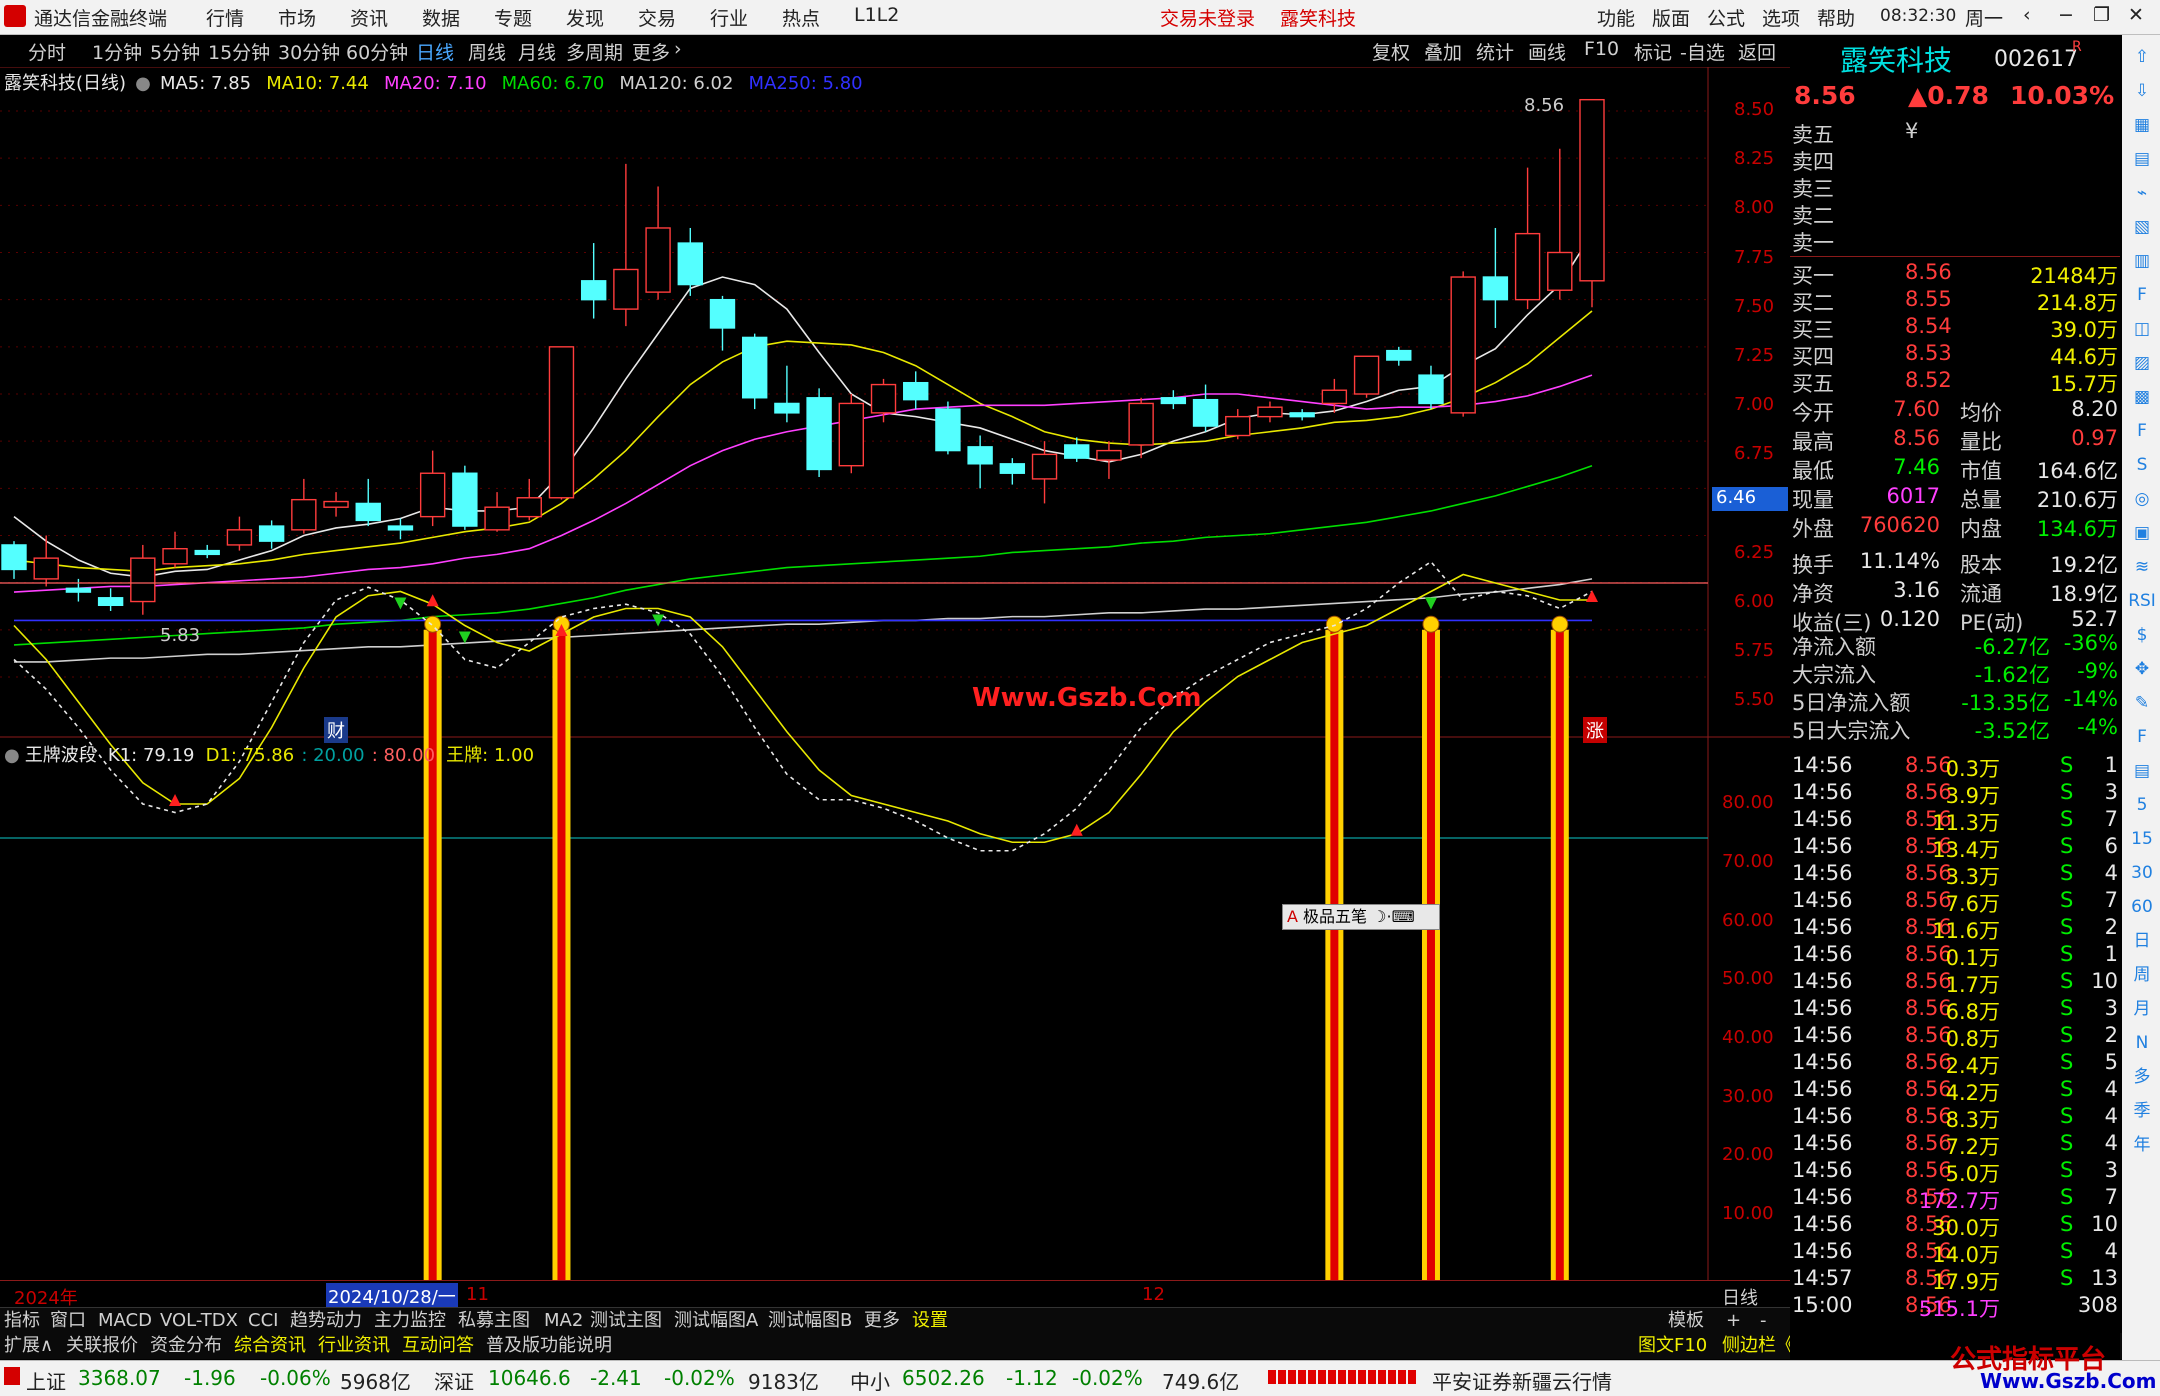  What do you see at coordinates (435, 51) in the screenshot?
I see `period-7: 日线` at bounding box center [435, 51].